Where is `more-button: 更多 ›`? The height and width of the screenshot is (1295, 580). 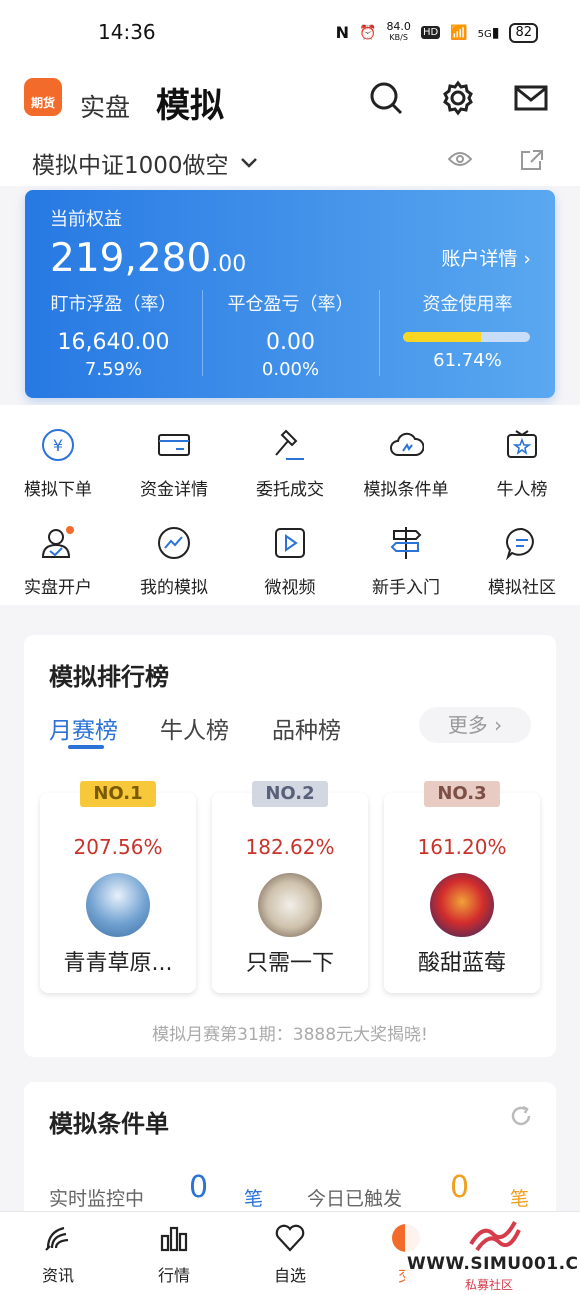 more-button: 更多 › is located at coordinates (475, 725).